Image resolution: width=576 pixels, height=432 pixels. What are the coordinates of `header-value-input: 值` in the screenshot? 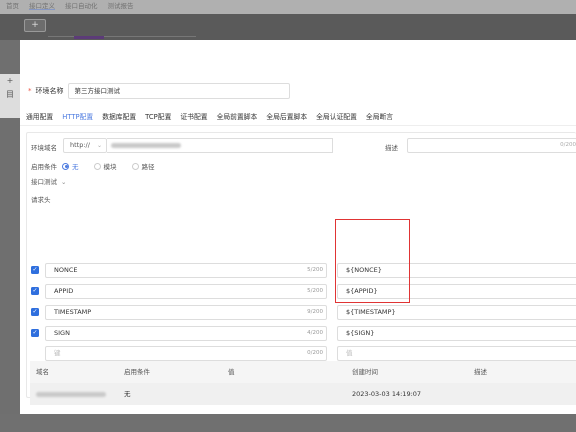 It's located at (456, 353).